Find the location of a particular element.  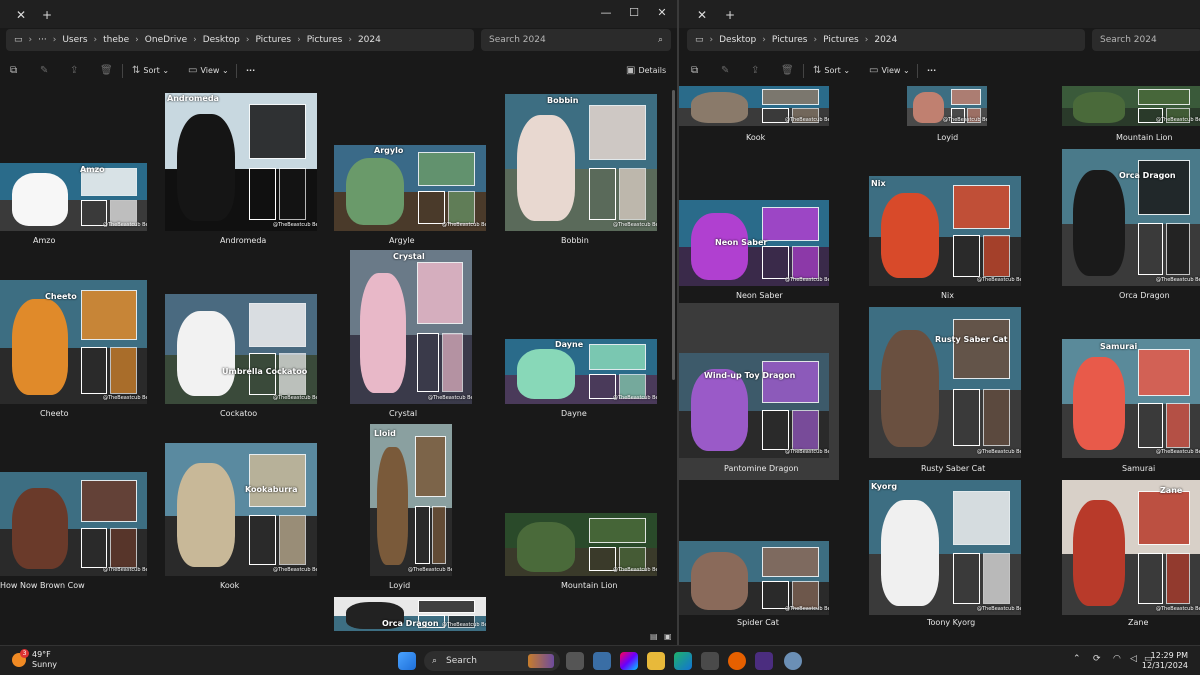

file-thumbnail: Nix @TheBeastcub Beastcub.com is located at coordinates (945, 231).